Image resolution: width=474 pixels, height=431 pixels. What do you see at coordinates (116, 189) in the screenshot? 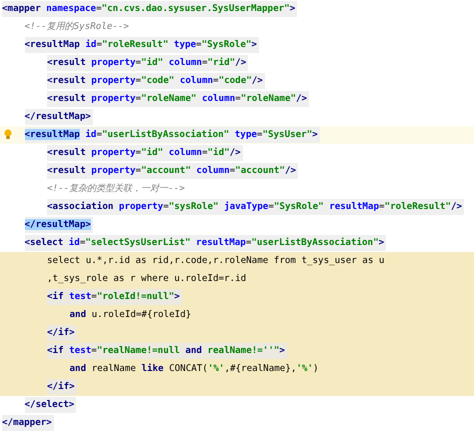
I see `code-line: <!--复杂的类型关联，一对一-->` at bounding box center [116, 189].